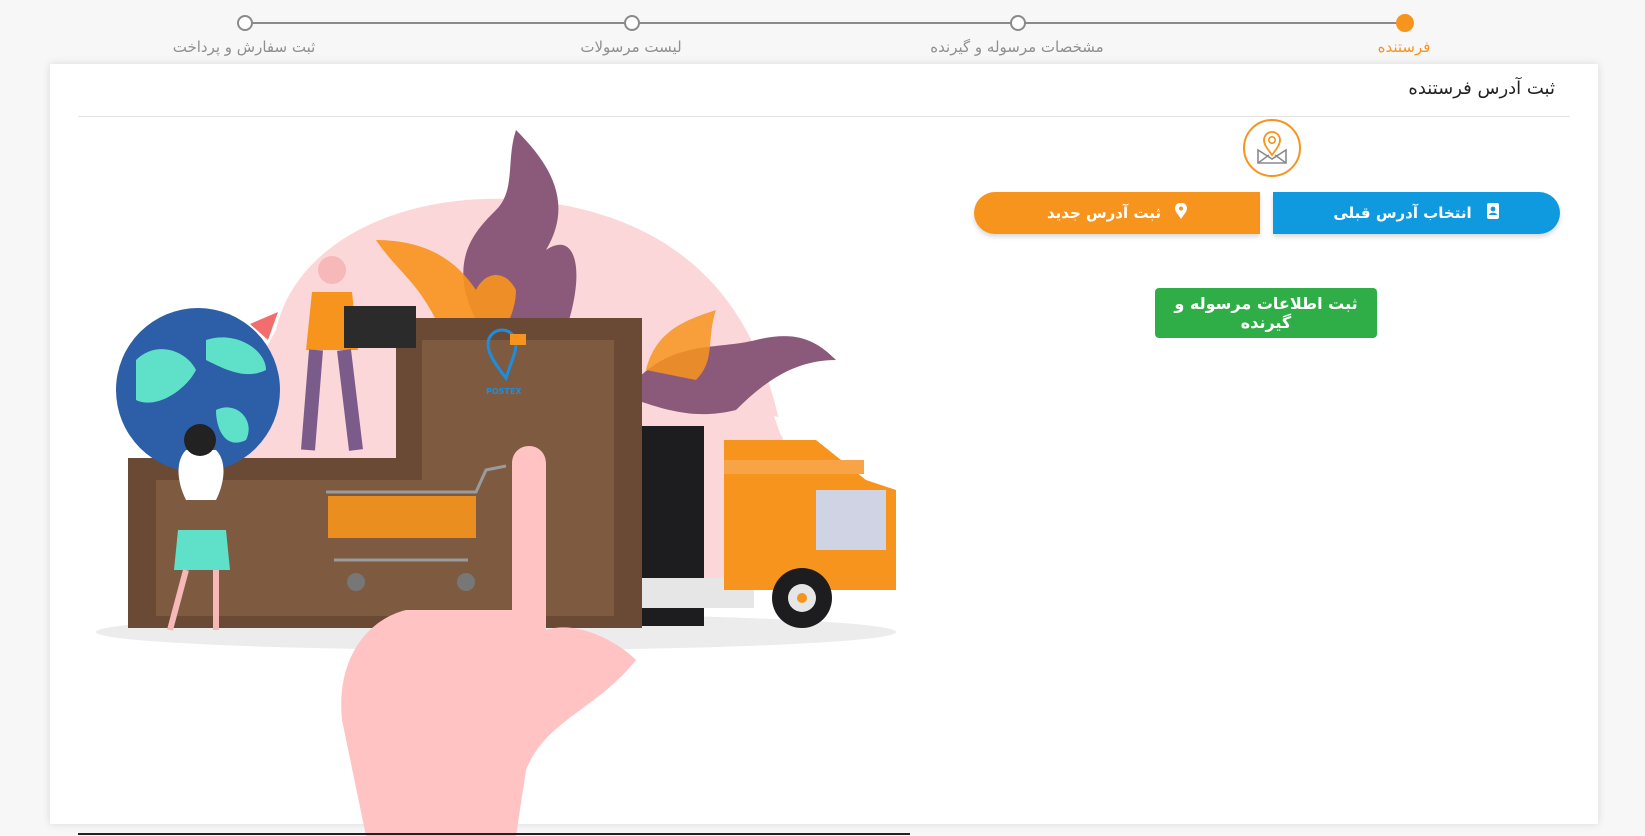 The image size is (1645, 836). I want to click on step-order-payment-dot, so click(245, 23).